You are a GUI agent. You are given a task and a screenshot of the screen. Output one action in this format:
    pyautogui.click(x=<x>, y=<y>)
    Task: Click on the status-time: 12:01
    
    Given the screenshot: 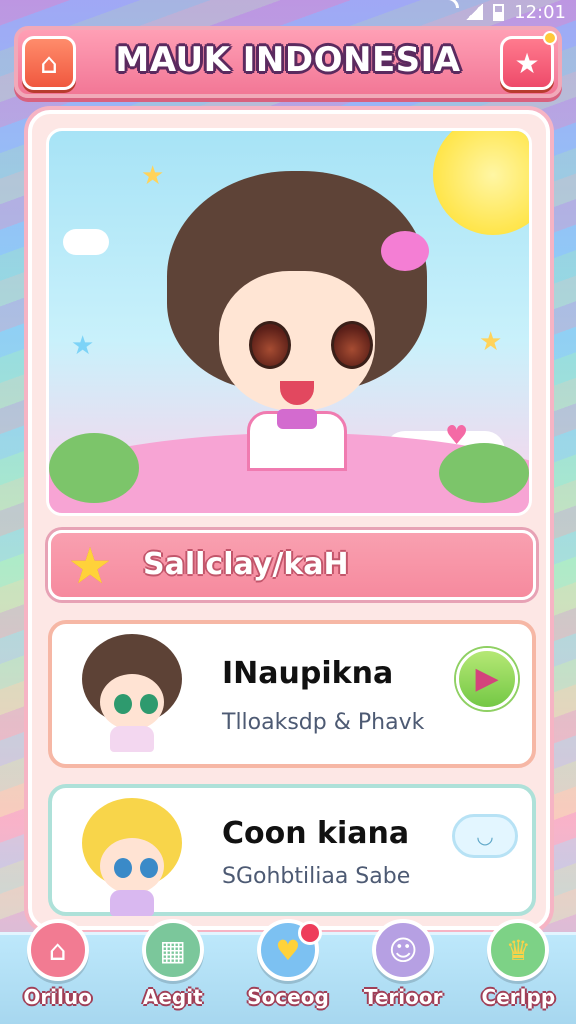 What is the action you would take?
    pyautogui.click(x=540, y=12)
    